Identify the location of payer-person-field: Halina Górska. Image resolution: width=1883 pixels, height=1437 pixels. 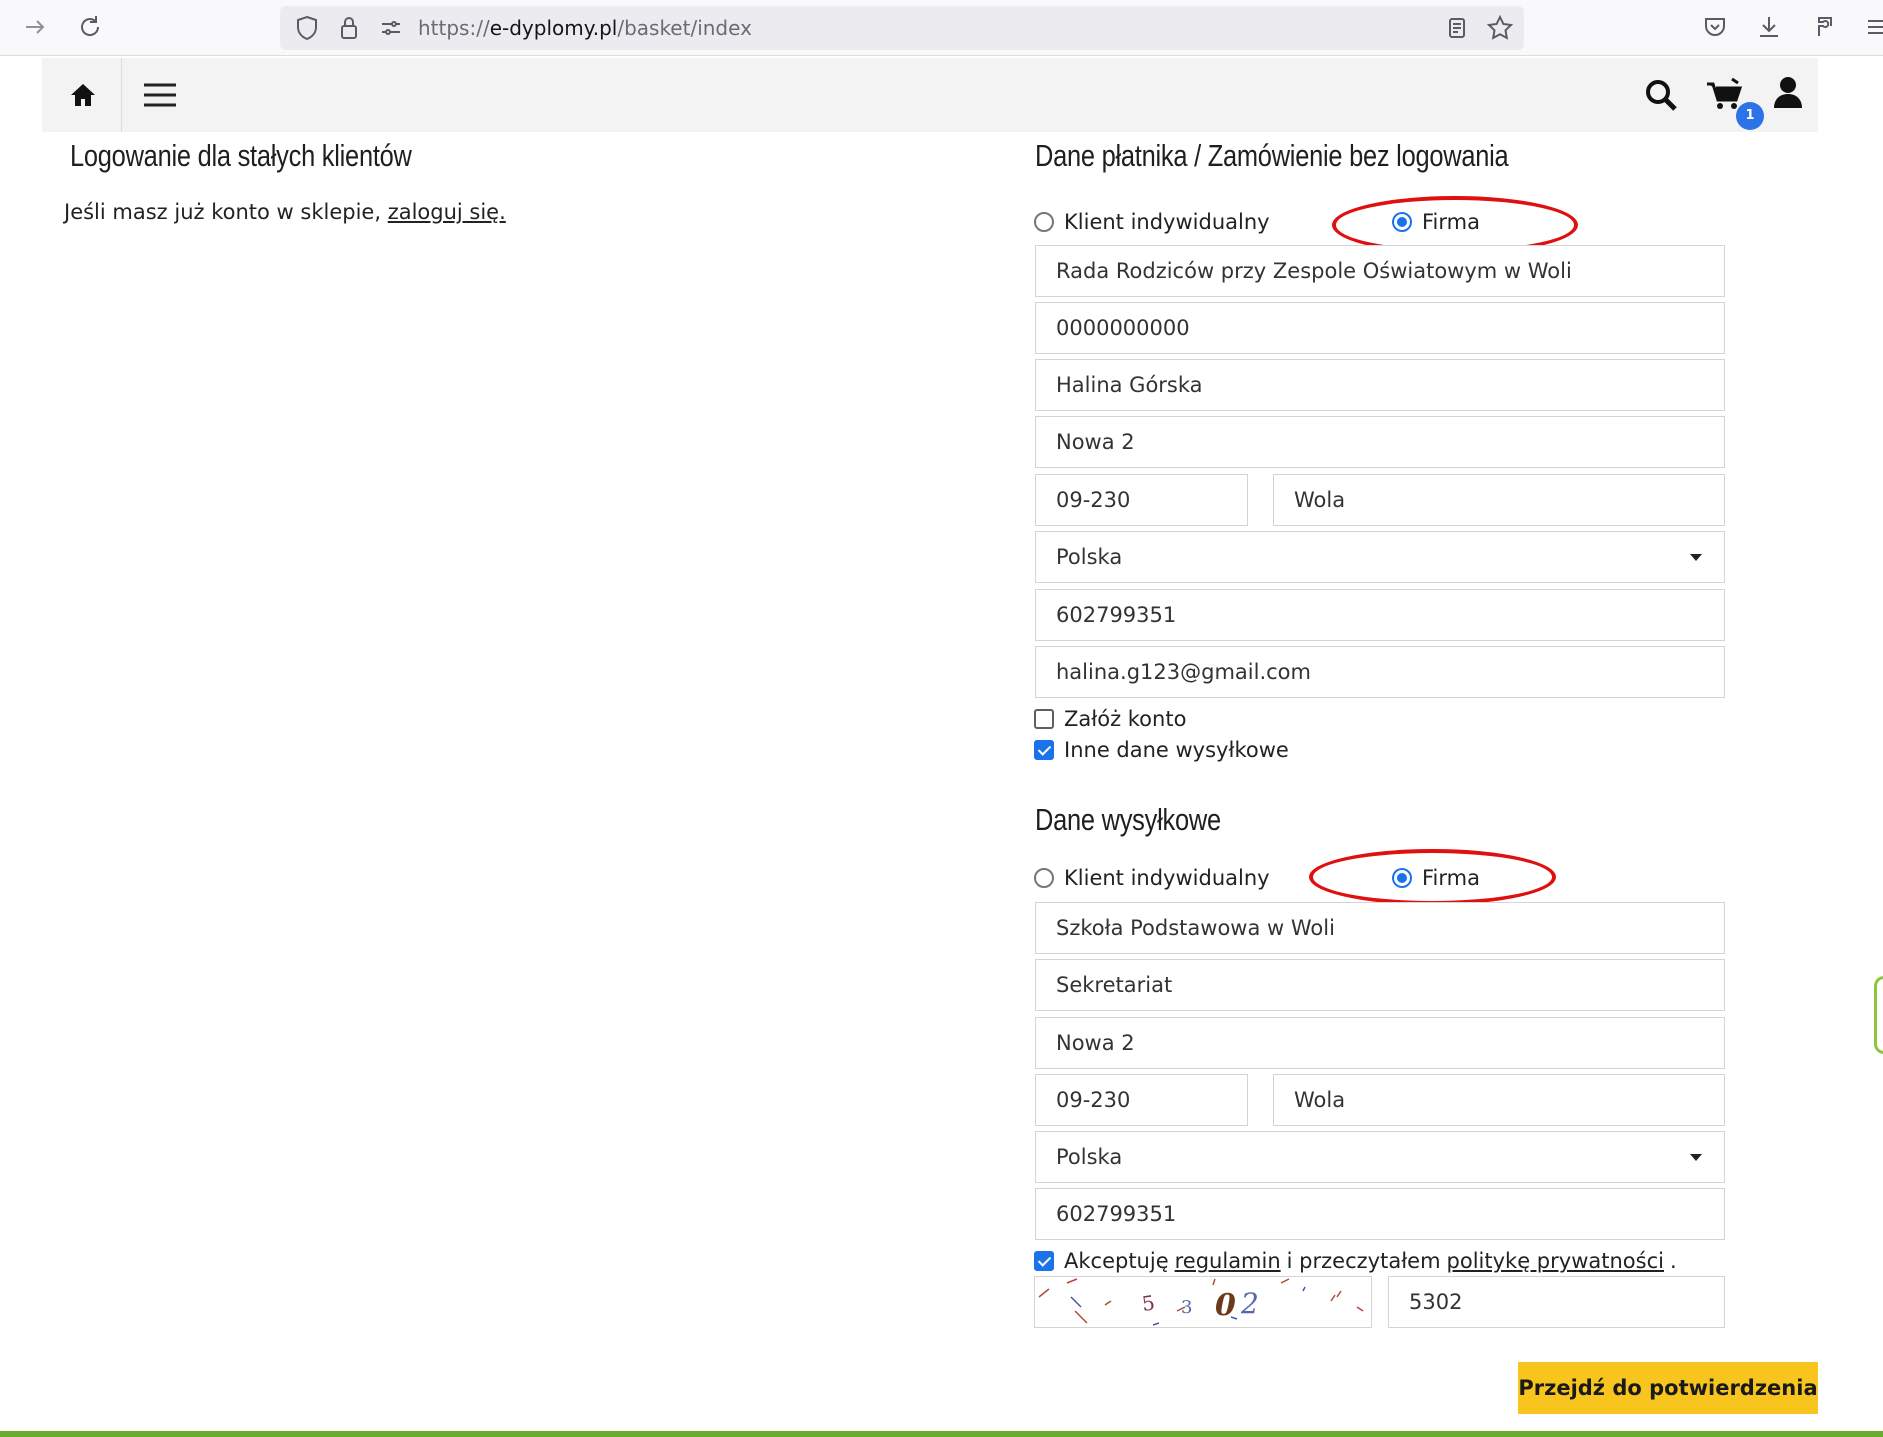
(1380, 385).